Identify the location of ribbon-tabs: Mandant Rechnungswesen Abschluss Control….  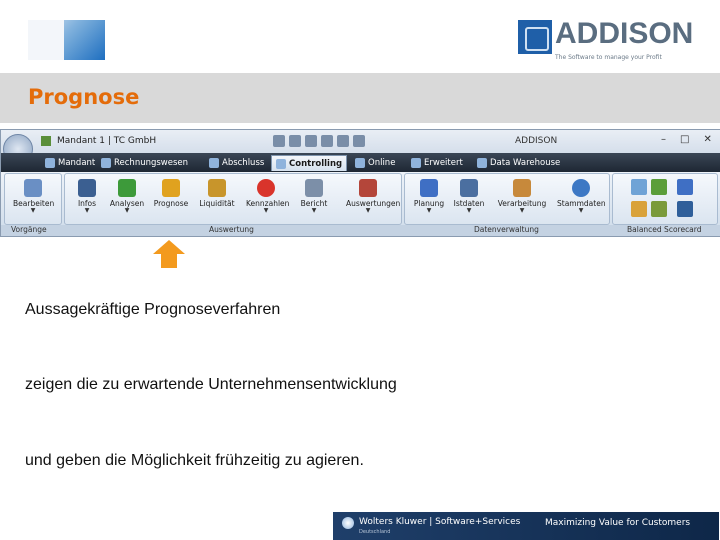
(360, 162).